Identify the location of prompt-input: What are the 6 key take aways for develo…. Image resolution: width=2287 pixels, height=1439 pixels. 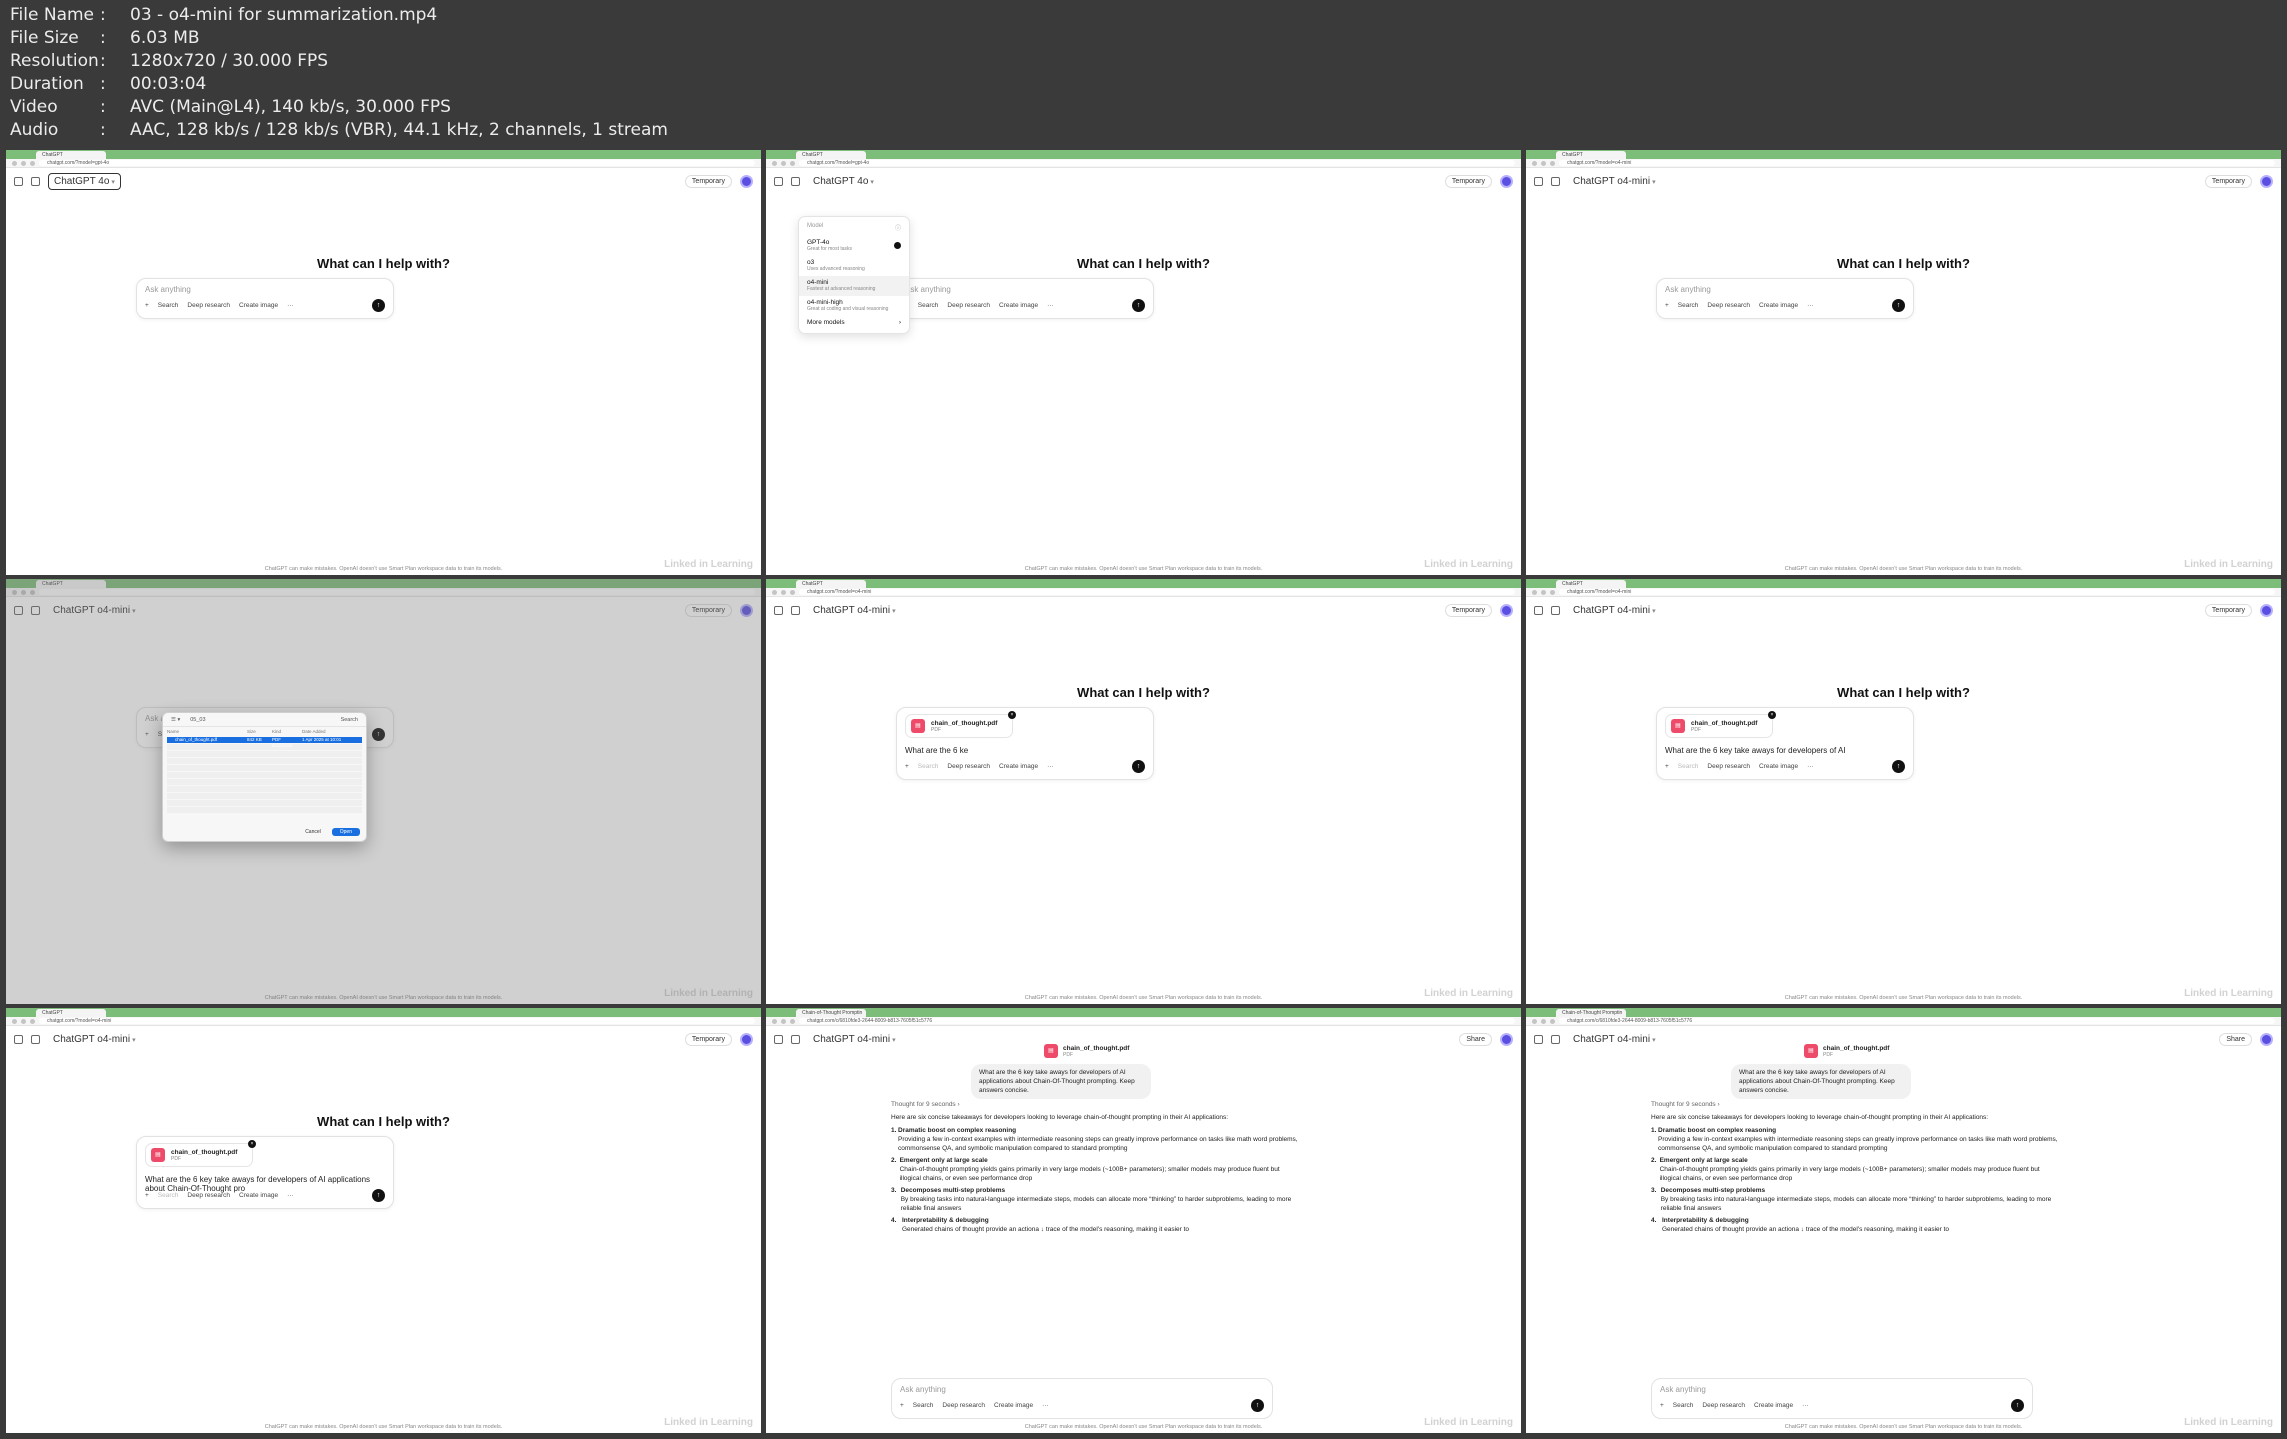
(265, 1181).